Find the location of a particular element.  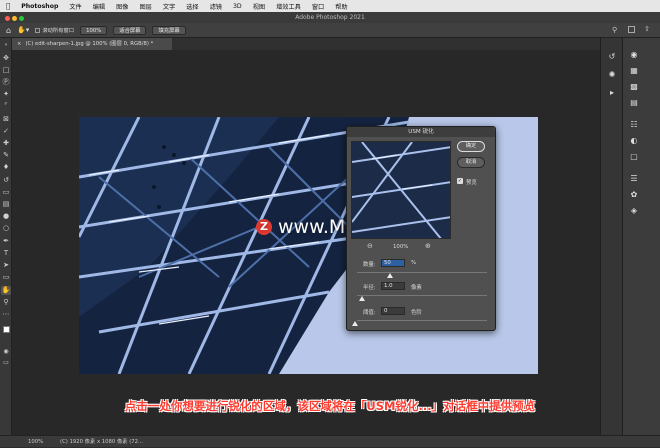

menu-filter: 滤镜 is located at coordinates (216, 6).